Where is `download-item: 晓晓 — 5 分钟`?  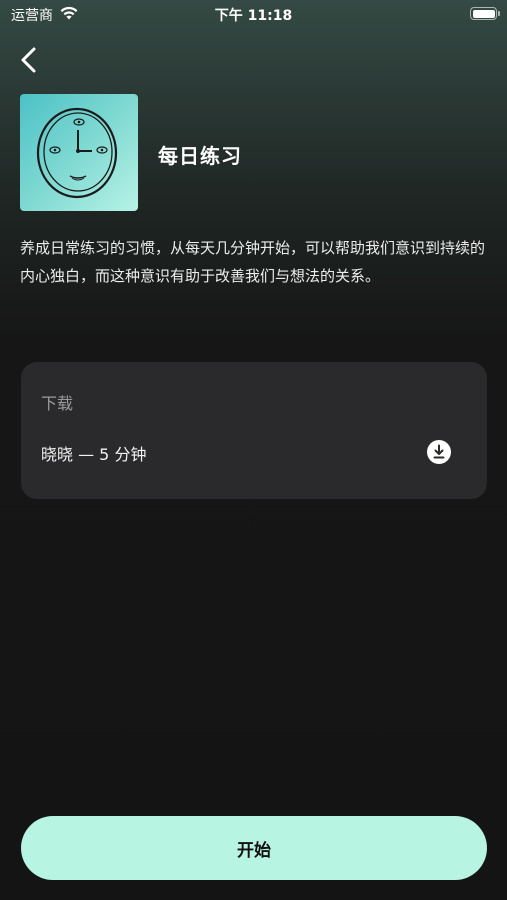 download-item: 晓晓 — 5 分钟 is located at coordinates (254, 452).